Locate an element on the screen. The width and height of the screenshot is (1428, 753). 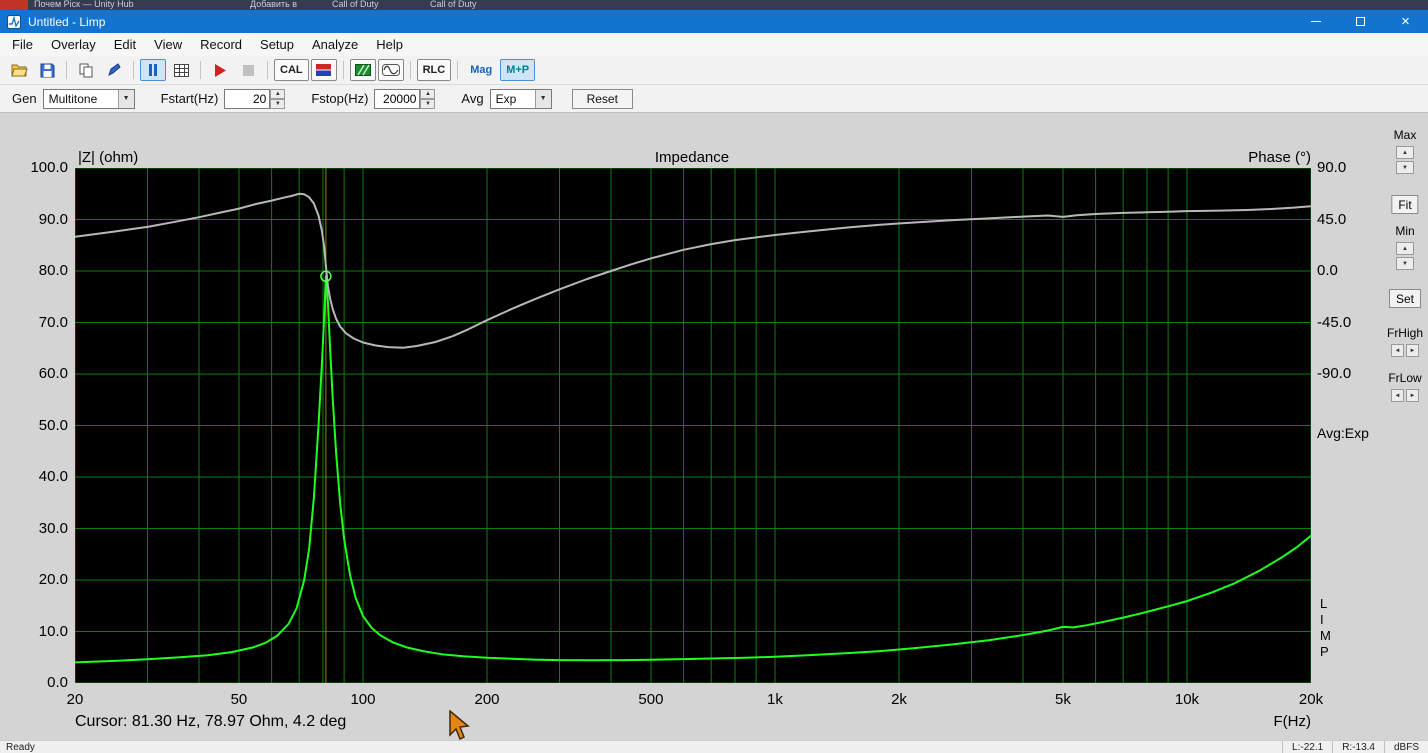
maximize-button is located at coordinates (1360, 21).